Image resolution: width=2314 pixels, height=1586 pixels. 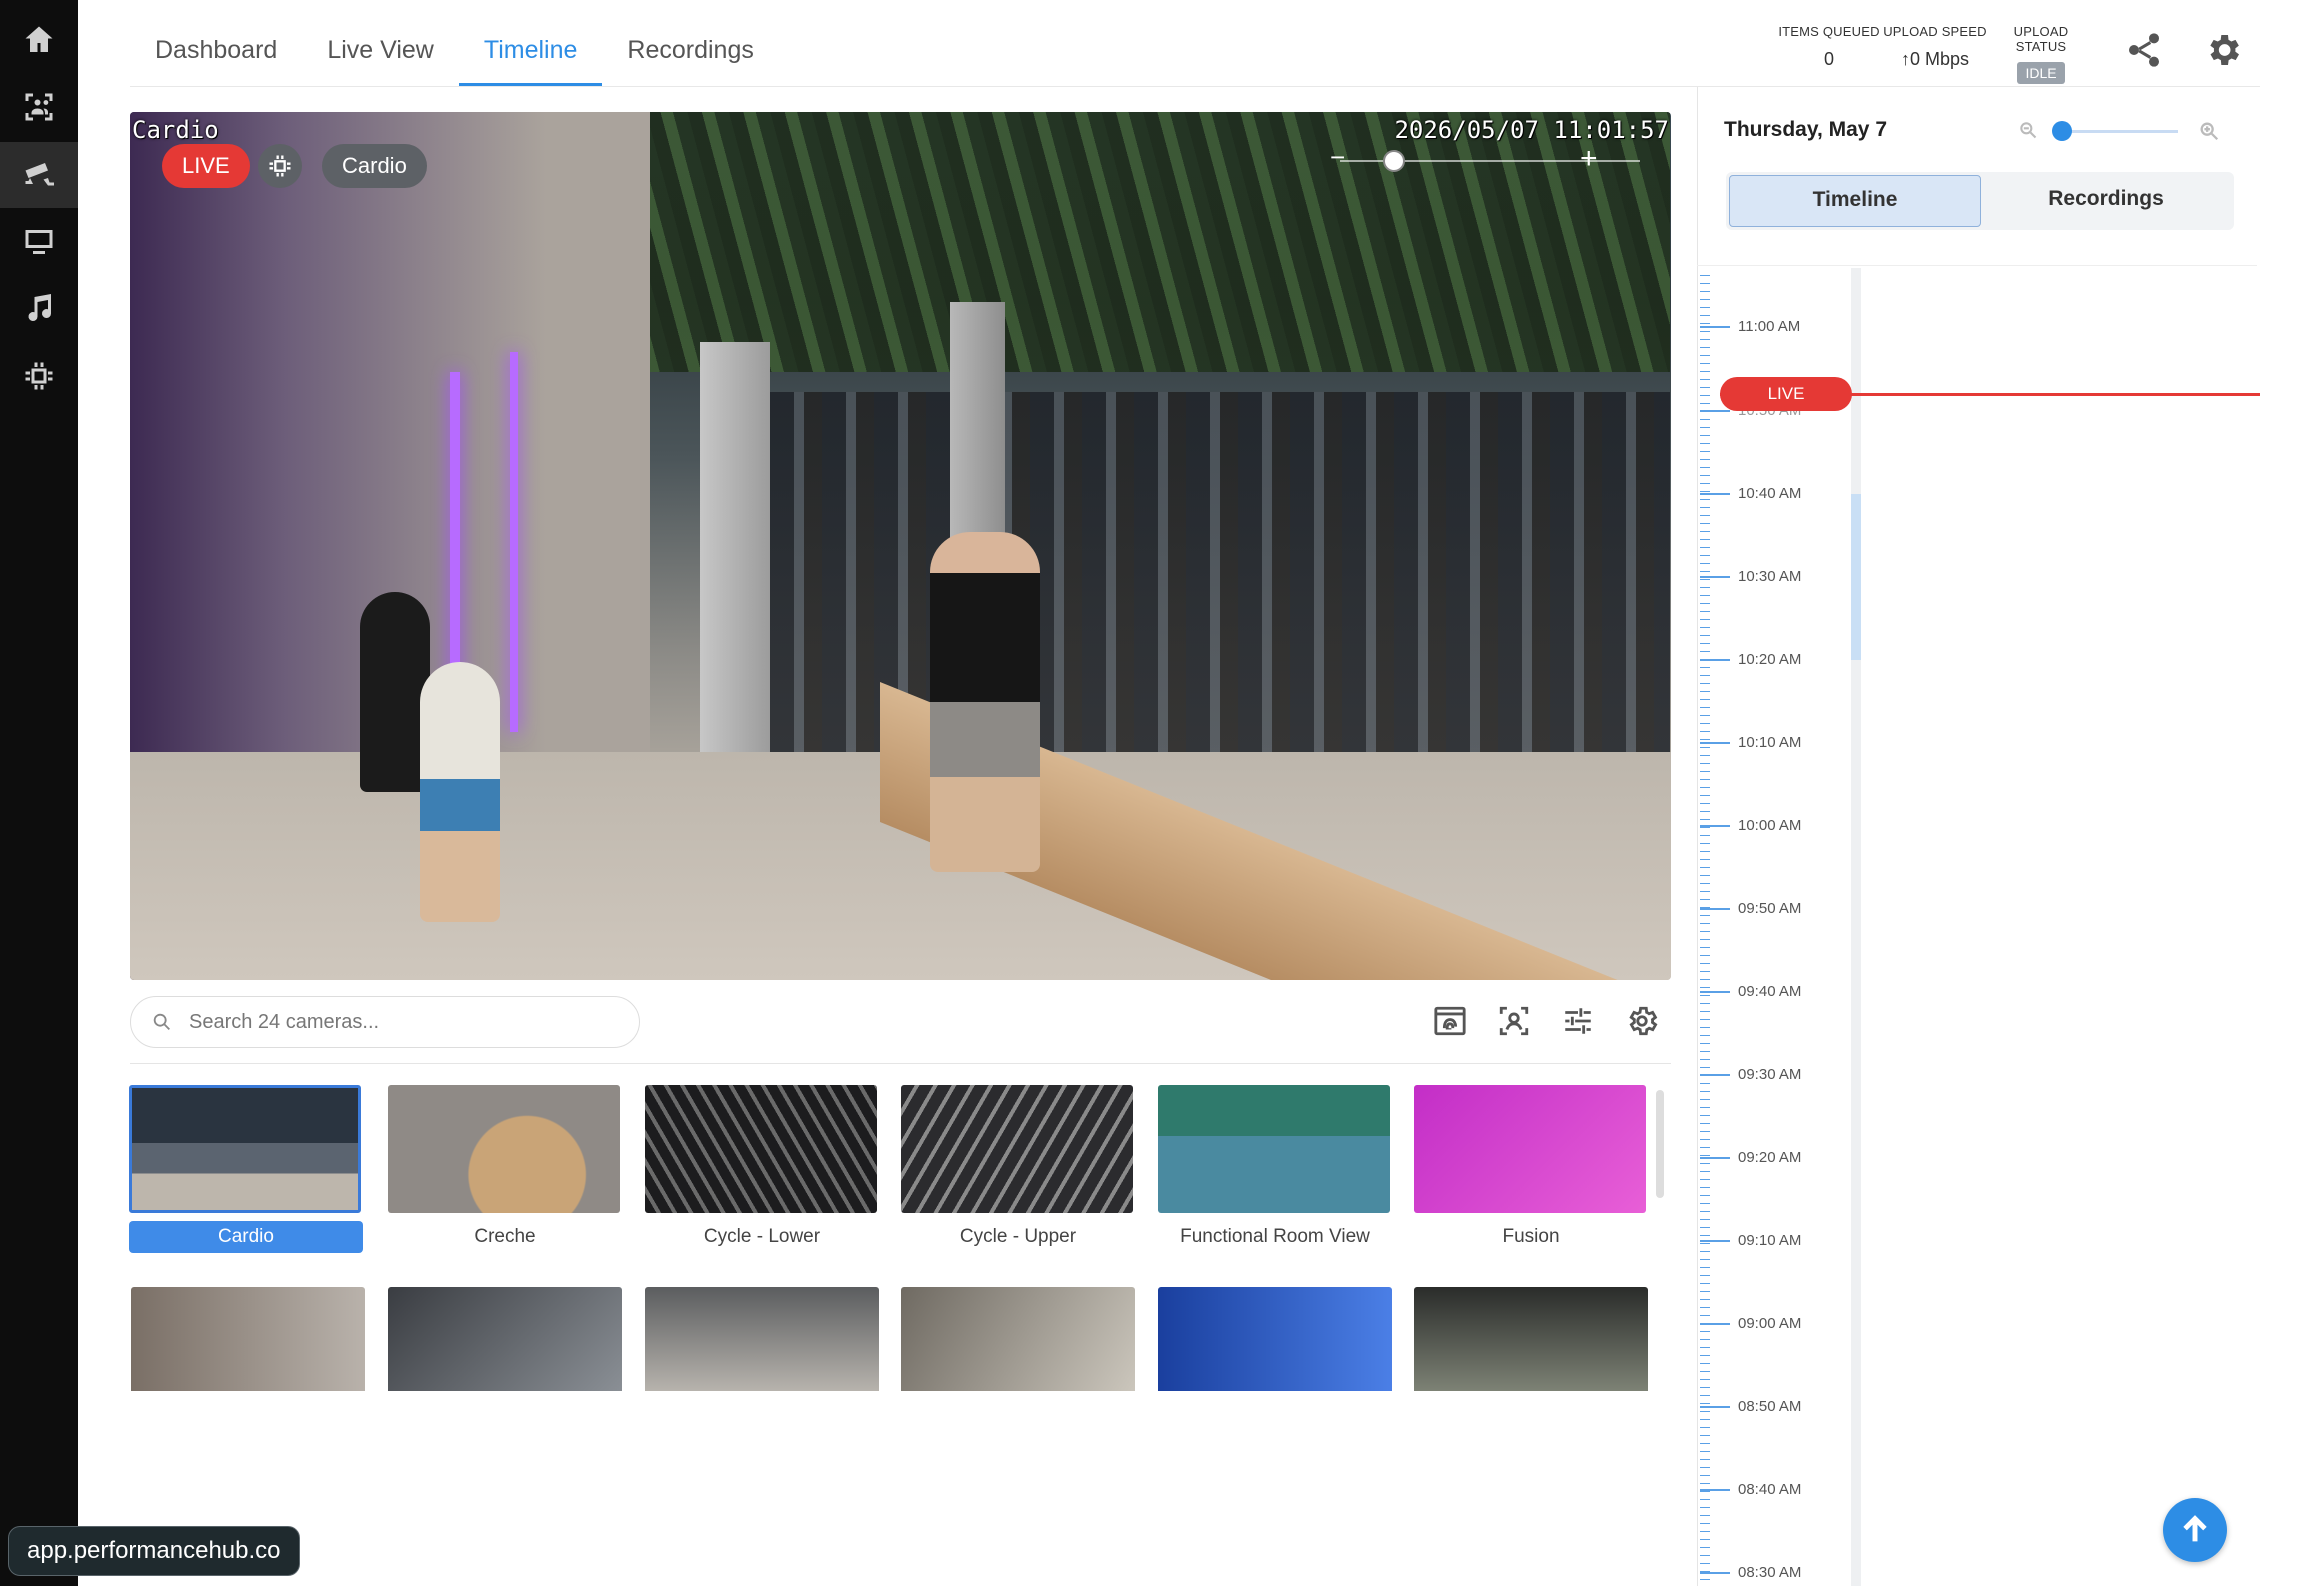 I want to click on sidebar-item-home, so click(x=39, y=40).